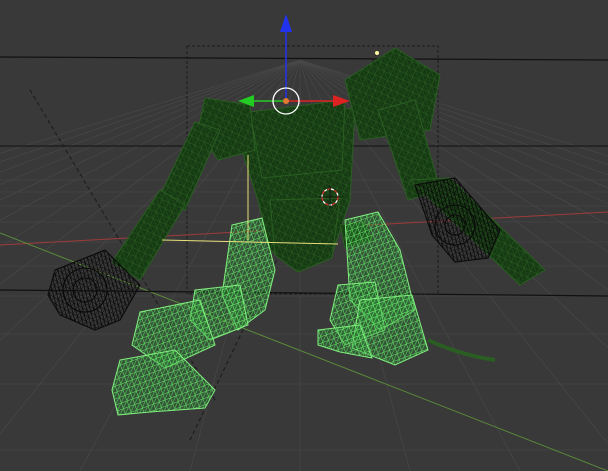  Describe the element at coordinates (461, 350) in the screenshot. I see `robot-cable` at that location.